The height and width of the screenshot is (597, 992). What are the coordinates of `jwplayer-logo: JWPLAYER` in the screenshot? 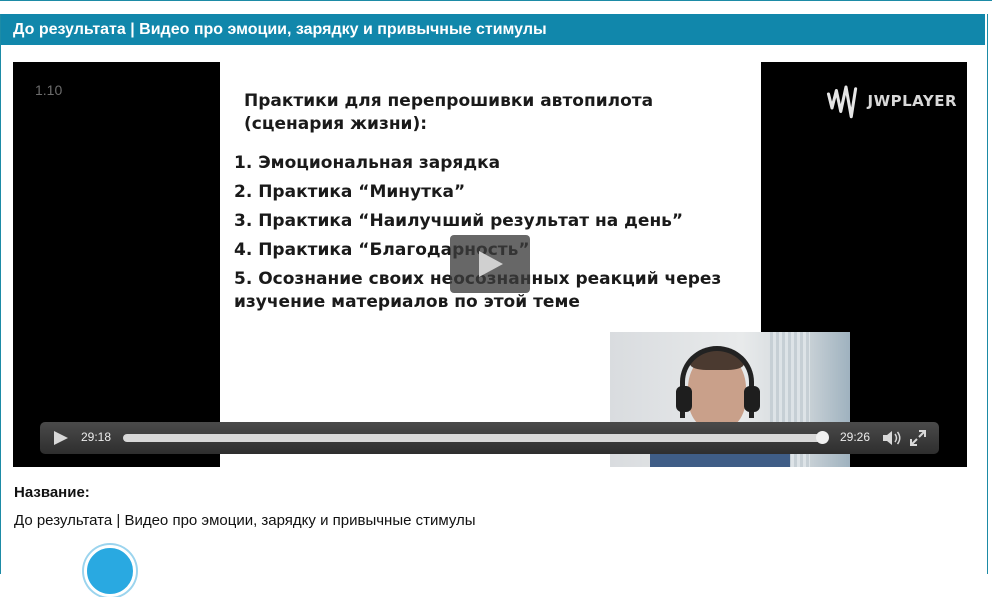 It's located at (891, 101).